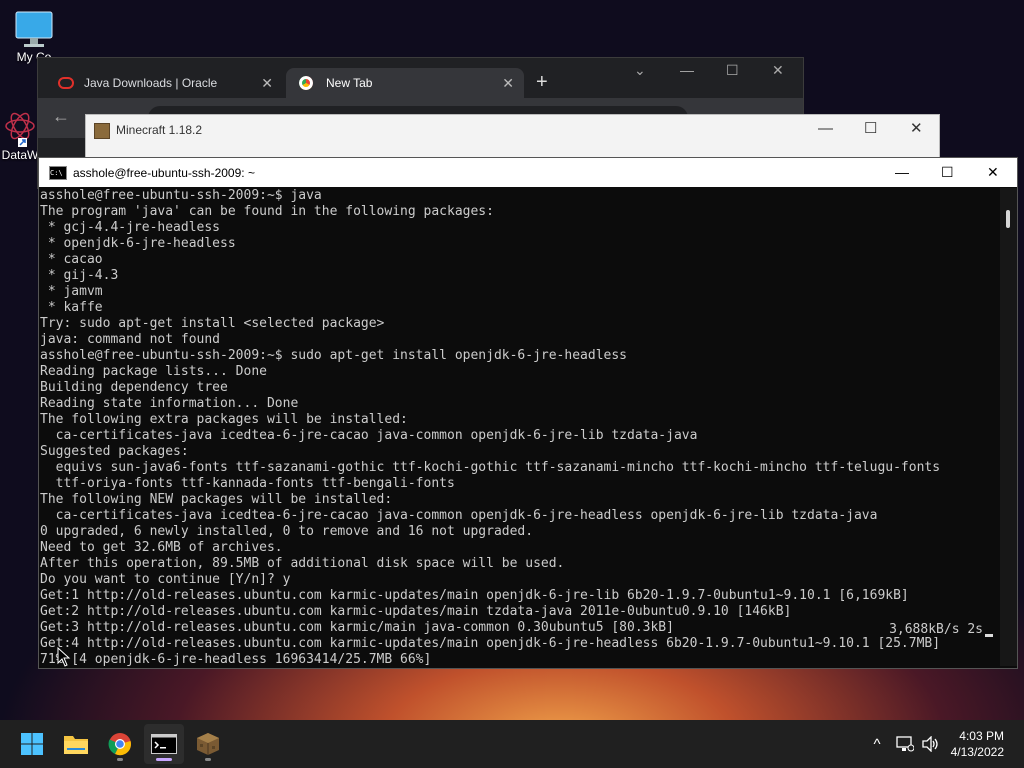 This screenshot has width=1024, height=768. Describe the element at coordinates (161, 547) in the screenshot. I see `terminal-line: Need to get 32.6MB of archives.` at that location.